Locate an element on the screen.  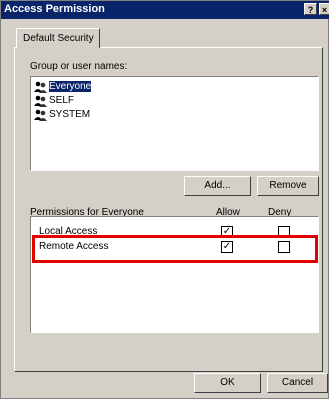
list-item-system: SYSTEM is located at coordinates (61, 115).